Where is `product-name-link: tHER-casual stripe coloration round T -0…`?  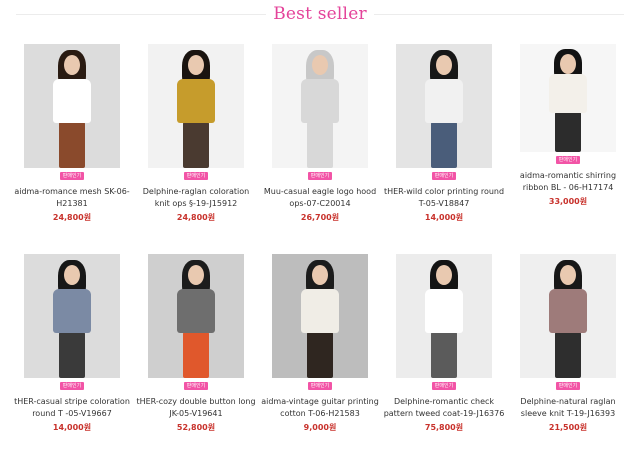
product-name-link: tHER-casual stripe coloration round T -0… is located at coordinates (72, 408).